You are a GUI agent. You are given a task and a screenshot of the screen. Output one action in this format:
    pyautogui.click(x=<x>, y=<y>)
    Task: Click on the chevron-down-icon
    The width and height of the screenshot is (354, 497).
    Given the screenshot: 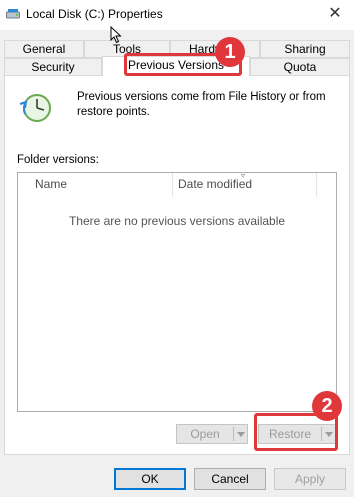 What is the action you would take?
    pyautogui.click(x=241, y=434)
    